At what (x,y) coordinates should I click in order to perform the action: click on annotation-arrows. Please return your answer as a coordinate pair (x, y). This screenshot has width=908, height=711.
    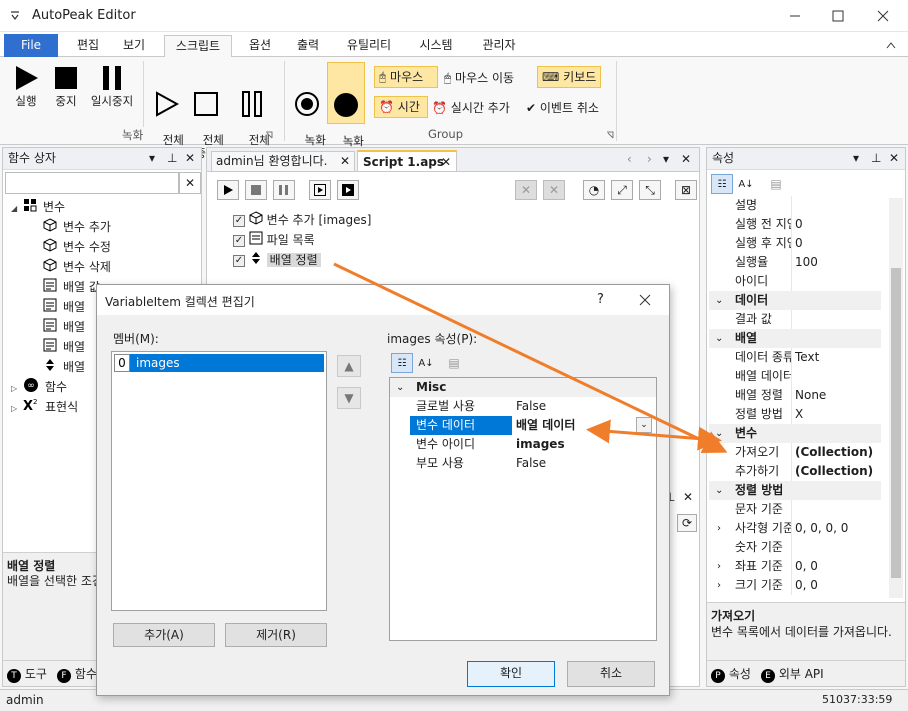
    Looking at the image, I should click on (530, 358).